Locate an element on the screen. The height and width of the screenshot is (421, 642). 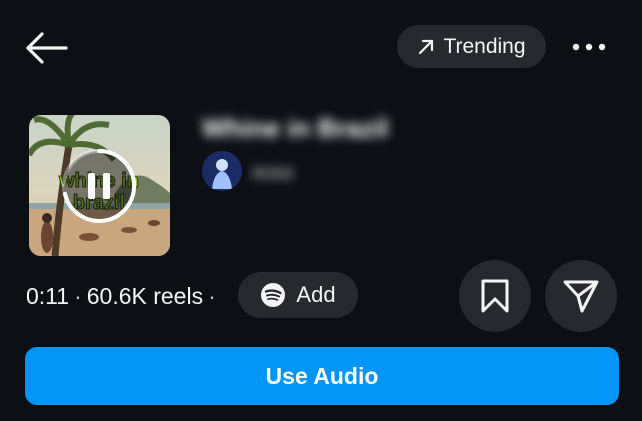
back-button is located at coordinates (46, 48).